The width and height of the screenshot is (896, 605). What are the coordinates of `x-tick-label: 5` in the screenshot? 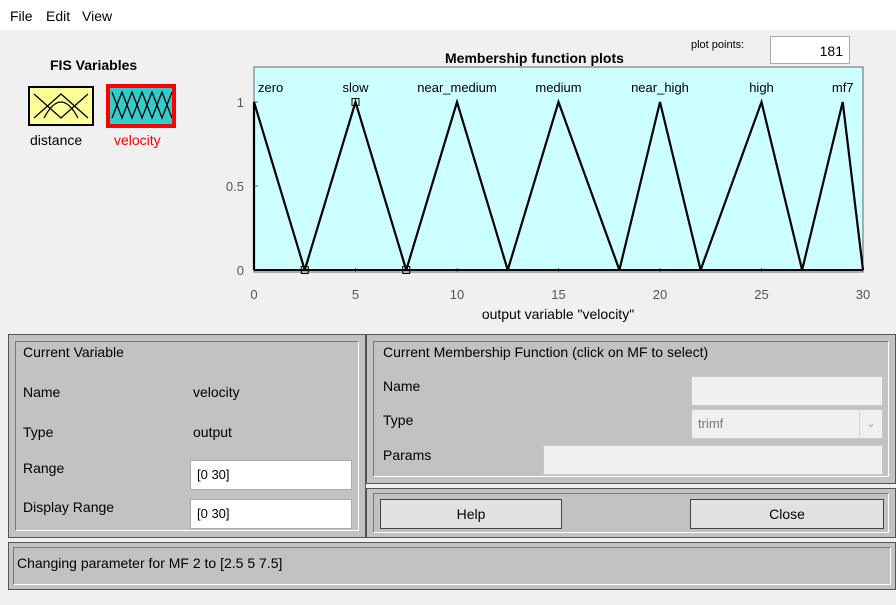 It's located at (355, 294).